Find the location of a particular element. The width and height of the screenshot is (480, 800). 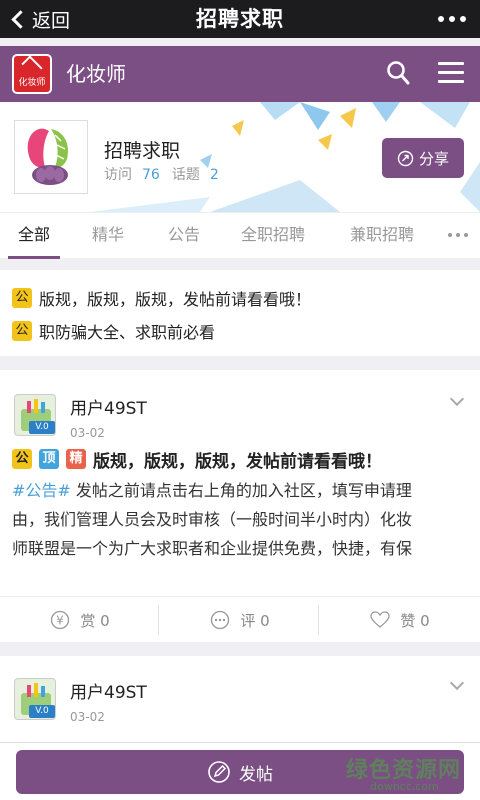

topics-label: 话题 is located at coordinates (185, 175).